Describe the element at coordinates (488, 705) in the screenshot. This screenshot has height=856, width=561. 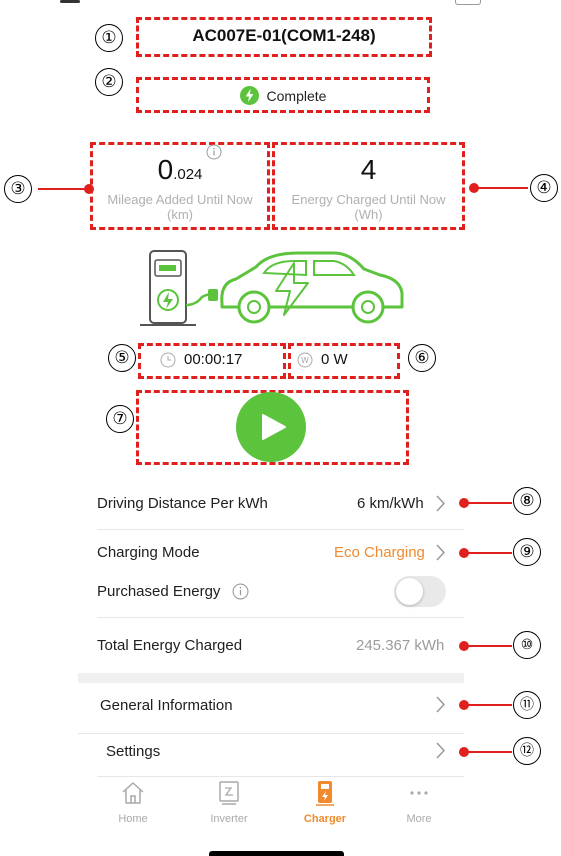
I see `callout-11-line` at that location.